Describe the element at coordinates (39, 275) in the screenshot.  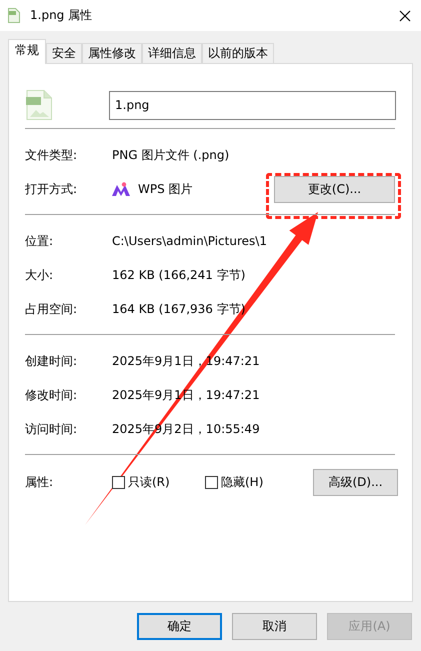
I see `field-label: 大小:` at that location.